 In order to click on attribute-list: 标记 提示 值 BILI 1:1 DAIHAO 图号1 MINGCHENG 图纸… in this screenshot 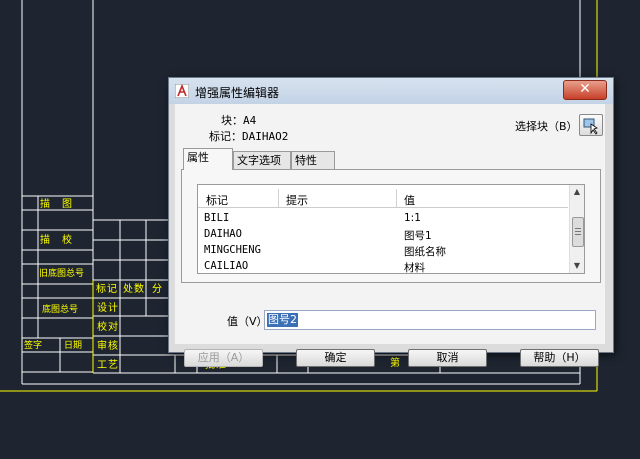, I will do `click(391, 229)`.